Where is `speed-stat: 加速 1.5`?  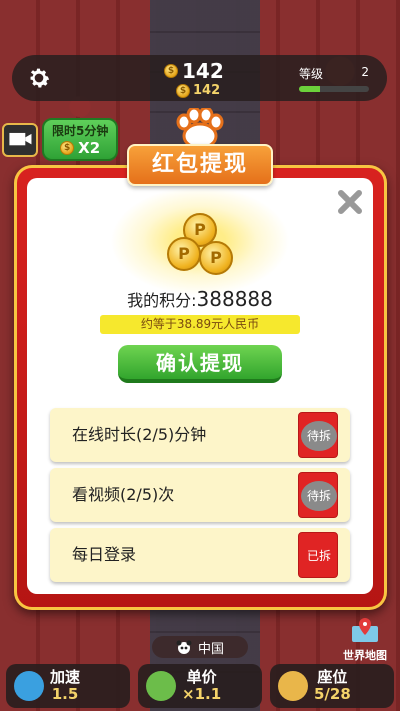 speed-stat: 加速 1.5 is located at coordinates (68, 686).